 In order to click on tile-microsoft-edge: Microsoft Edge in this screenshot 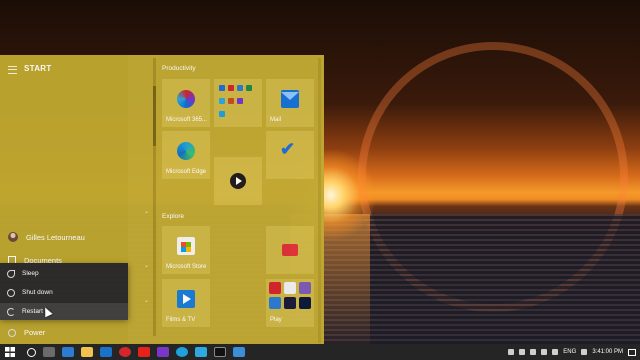, I will do `click(186, 155)`.